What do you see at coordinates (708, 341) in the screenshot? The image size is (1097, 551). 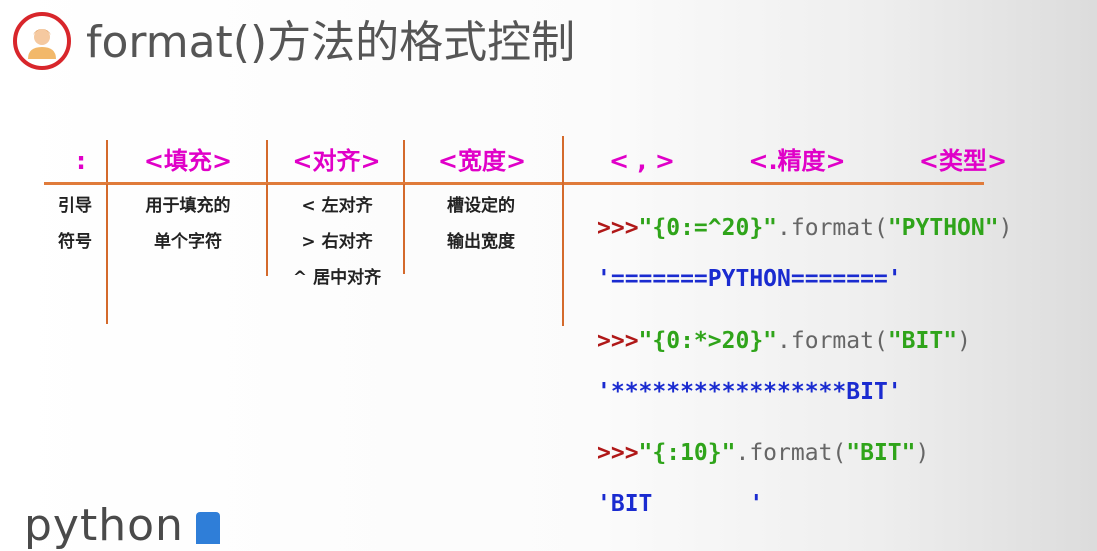 I see `format-string: "{0:*>20}"` at bounding box center [708, 341].